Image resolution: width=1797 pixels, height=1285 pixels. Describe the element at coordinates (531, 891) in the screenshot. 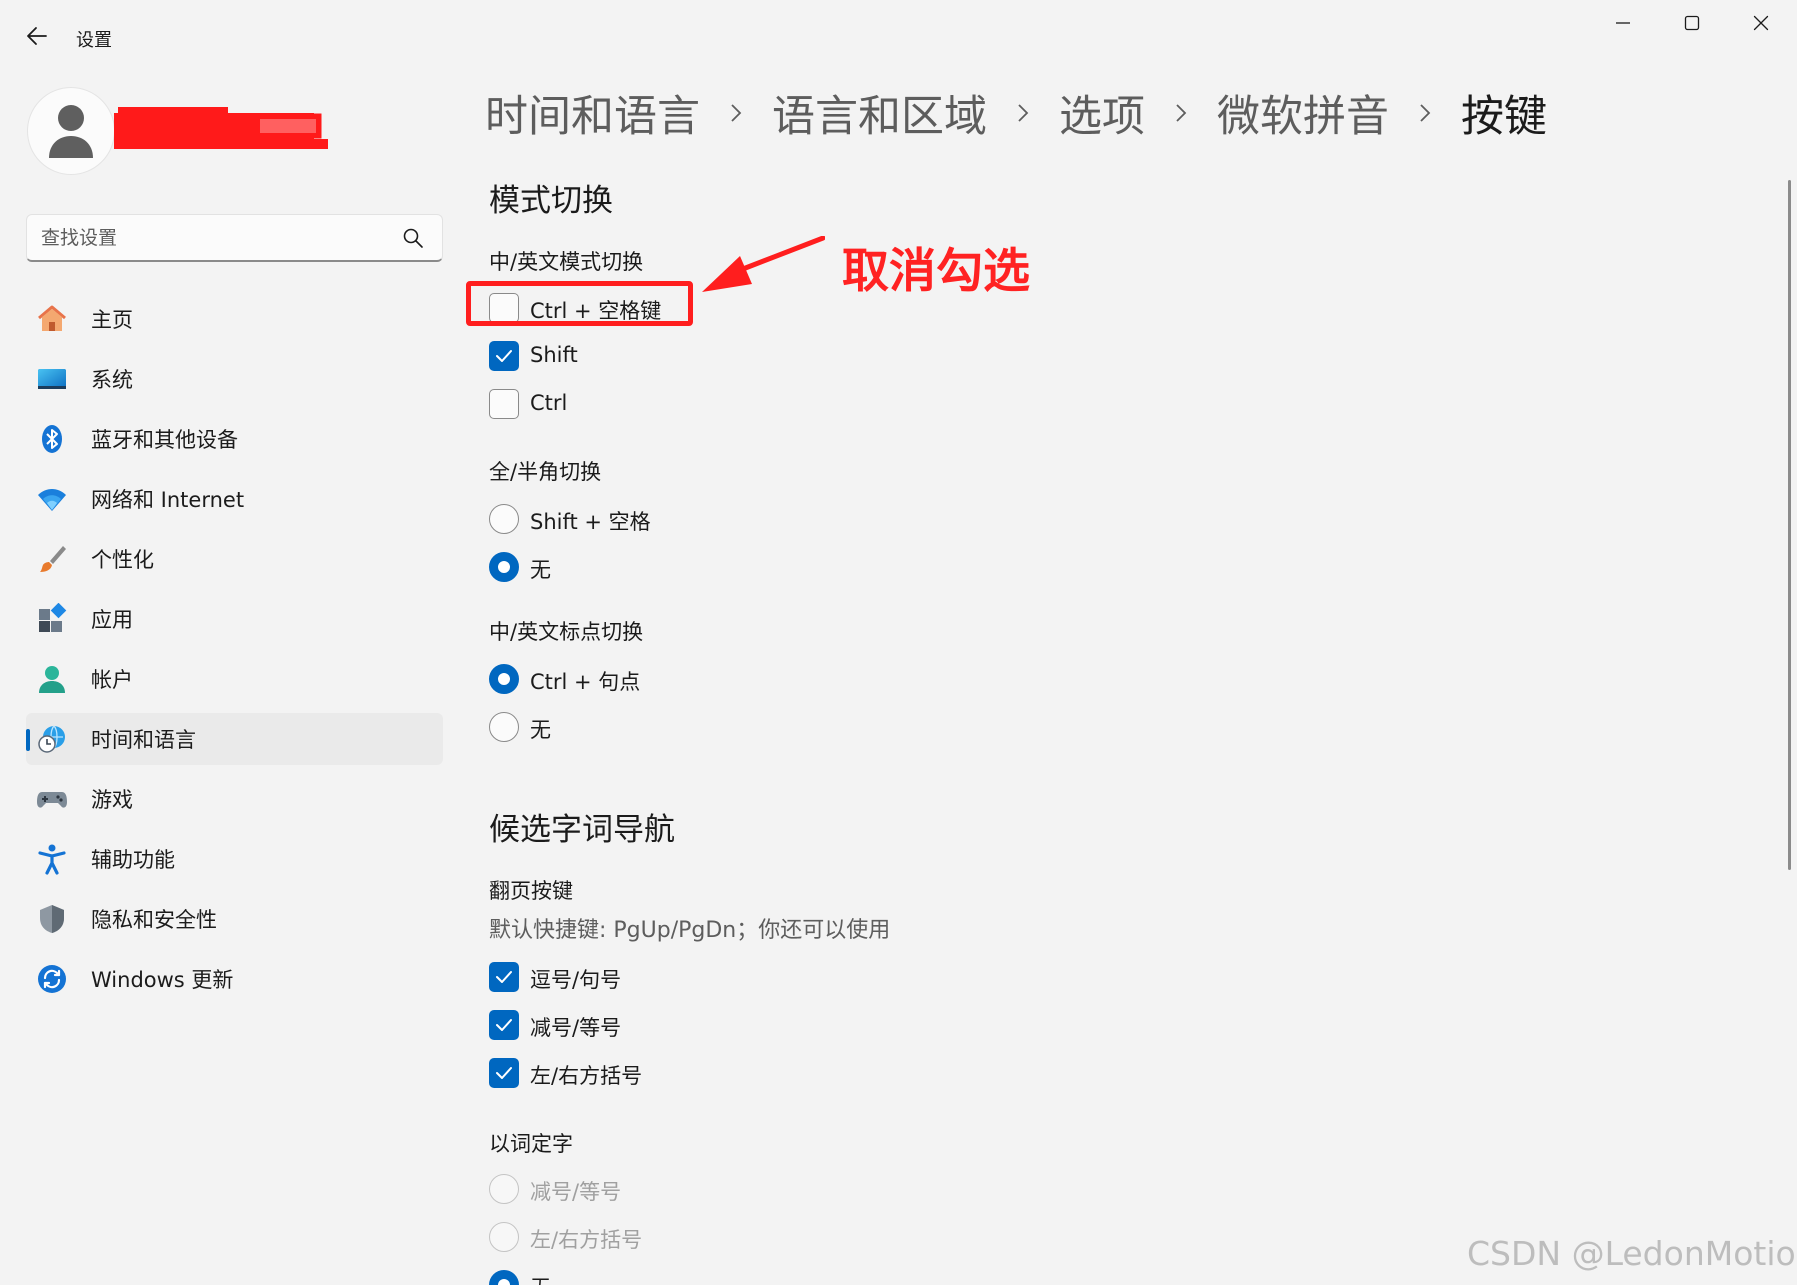

I see `group-label-page-keys: 翻页按键` at that location.